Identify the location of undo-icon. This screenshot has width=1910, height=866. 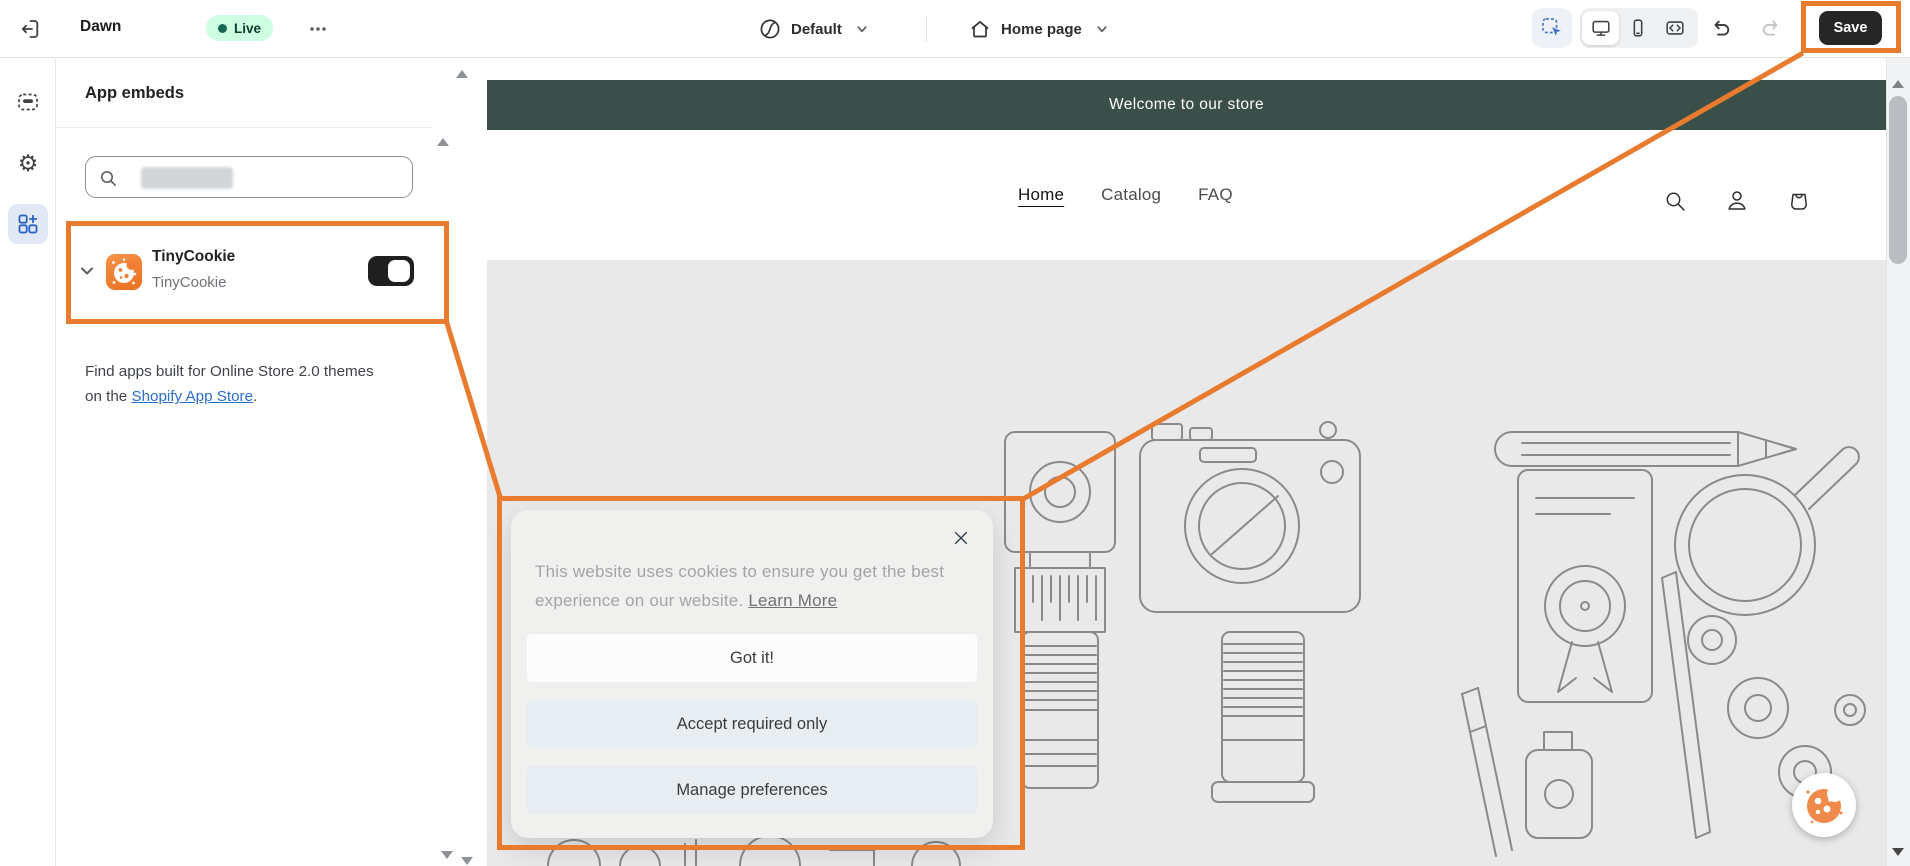
(1722, 28).